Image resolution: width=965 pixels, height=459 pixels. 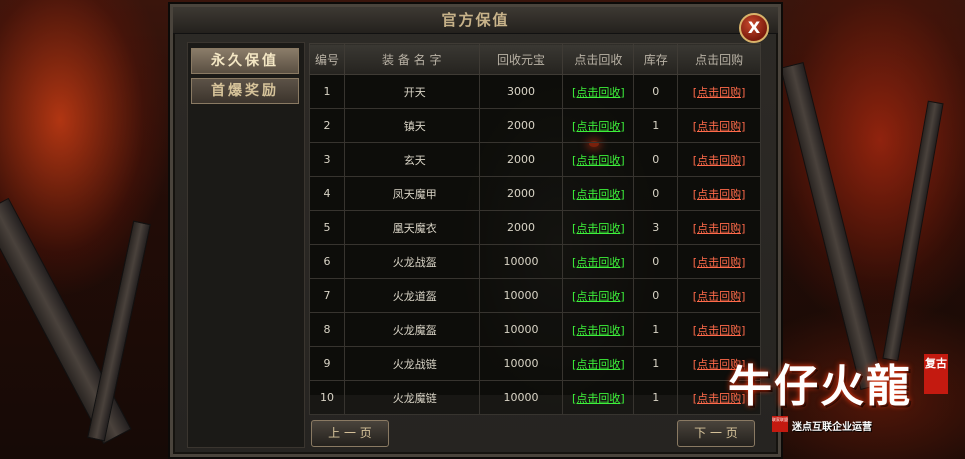 I want to click on table-header-row: 编号 装 备 名 字 回收元宝 点击回收 库存 点击回购, so click(x=535, y=59).